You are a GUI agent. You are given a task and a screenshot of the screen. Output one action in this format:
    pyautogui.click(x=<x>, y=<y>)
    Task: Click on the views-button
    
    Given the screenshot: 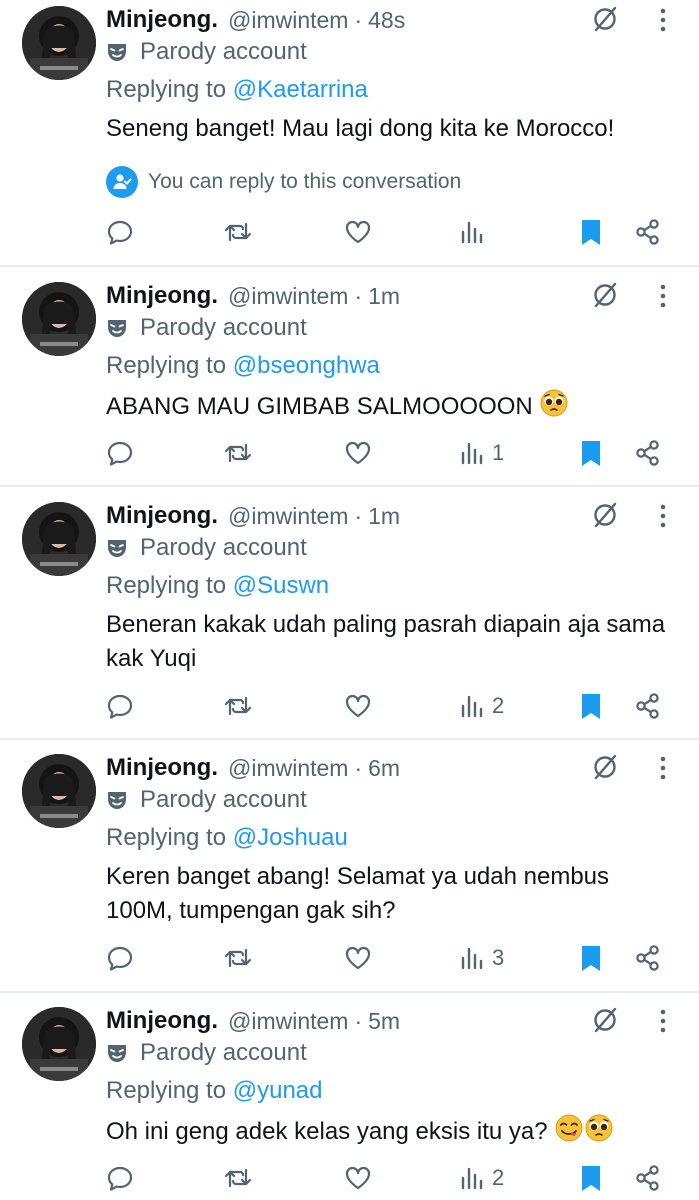 What is the action you would take?
    pyautogui.click(x=476, y=232)
    